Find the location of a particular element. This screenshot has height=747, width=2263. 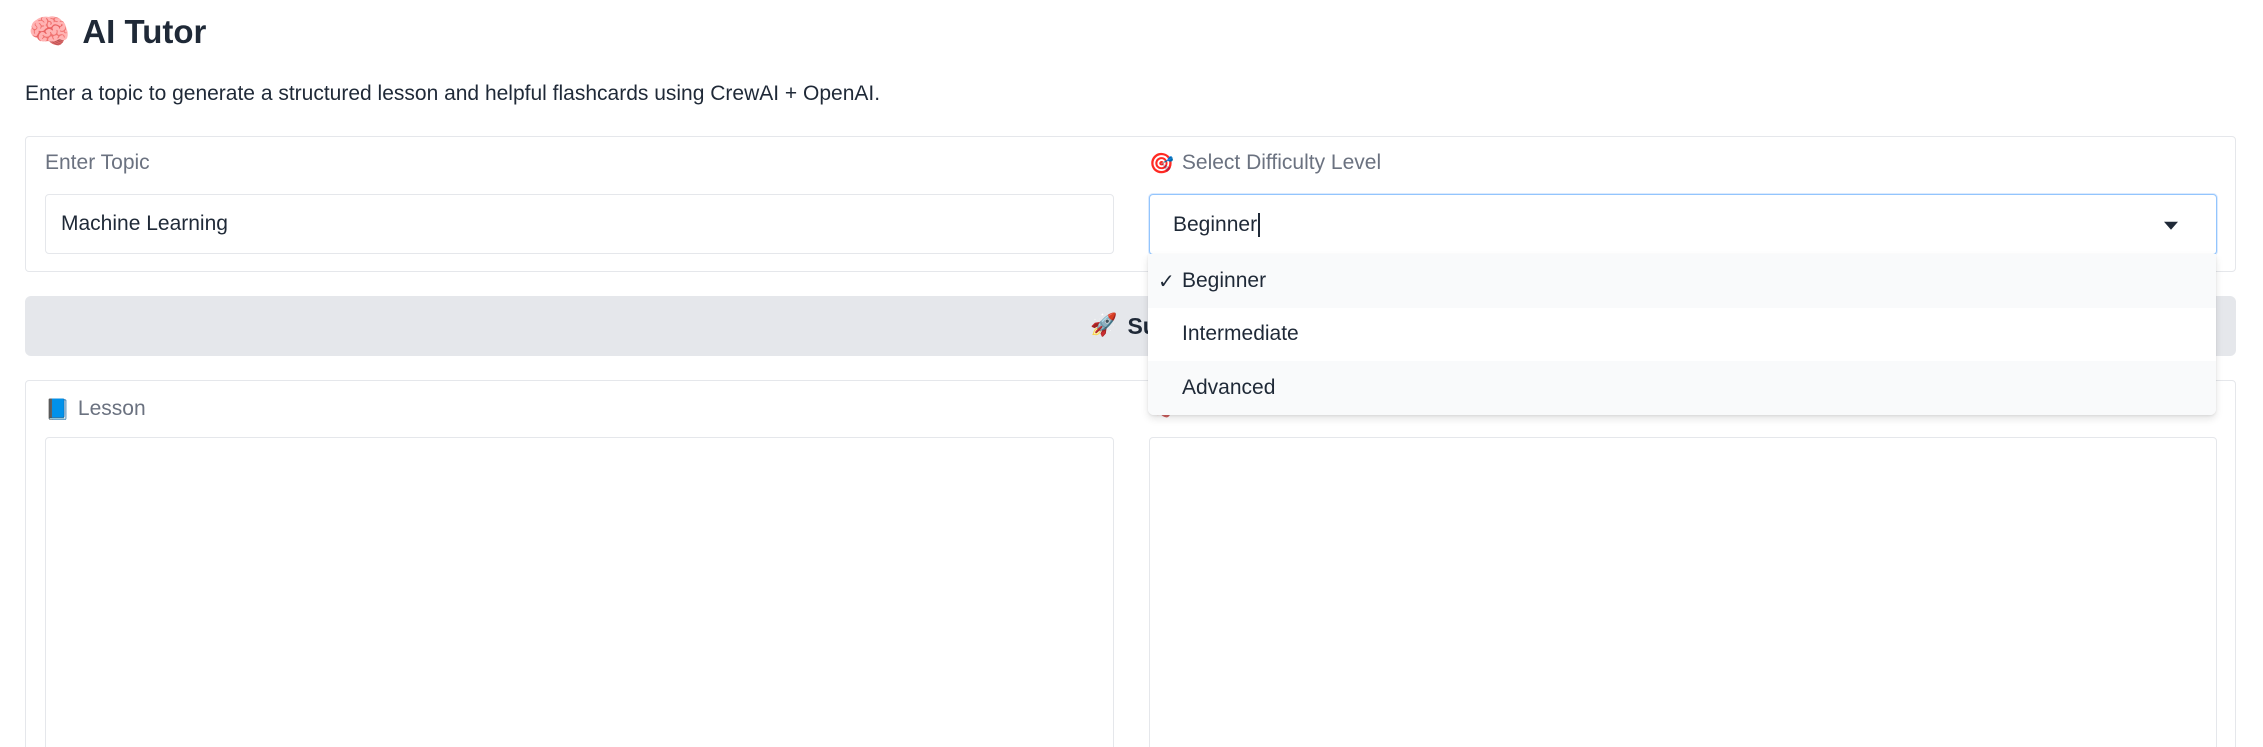

dropdown-option-beginner: ✓ Beginner is located at coordinates (1682, 281).